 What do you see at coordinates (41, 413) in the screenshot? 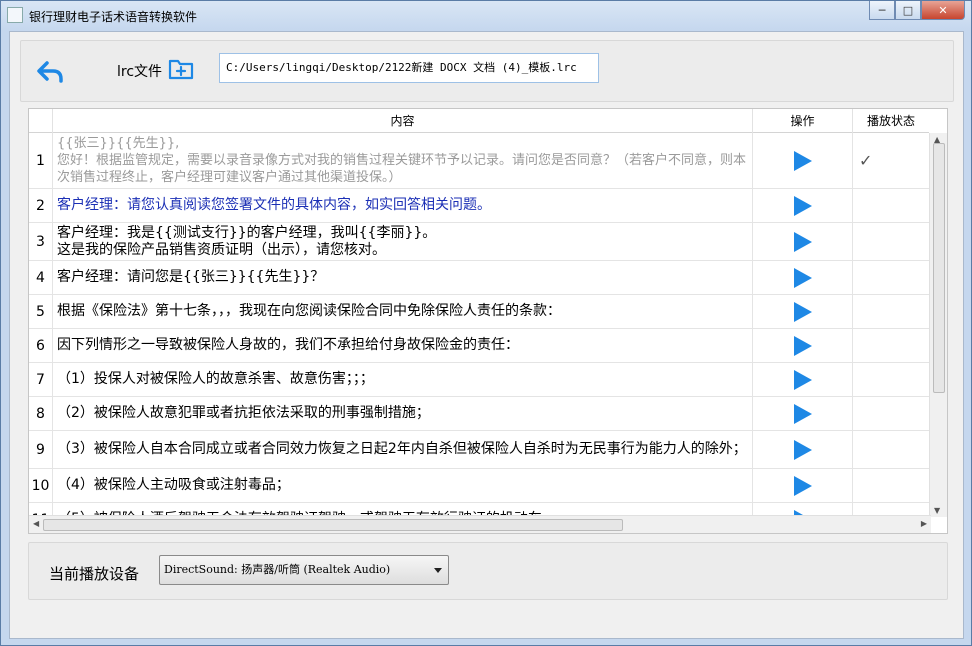
I see `row-number: 8` at bounding box center [41, 413].